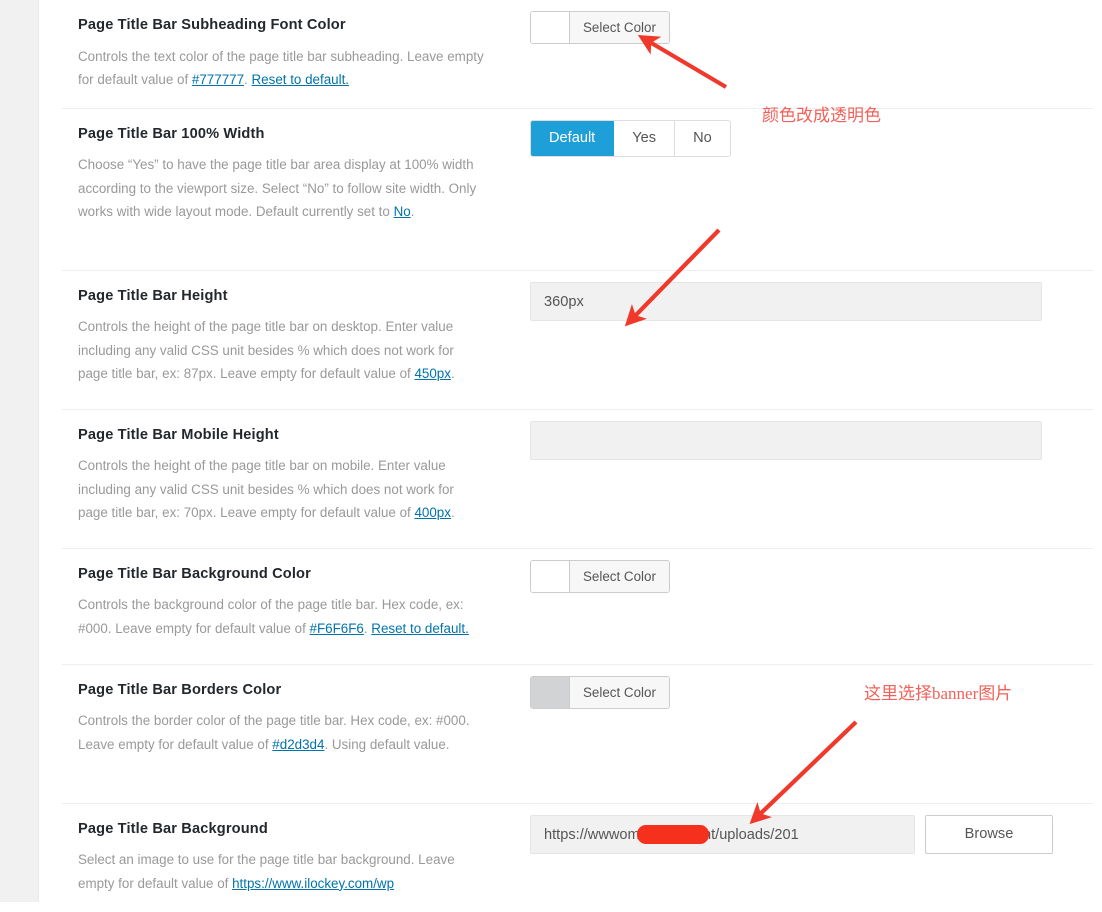 The height and width of the screenshot is (912, 1102). I want to click on color-picker-background: Select Color, so click(600, 576).